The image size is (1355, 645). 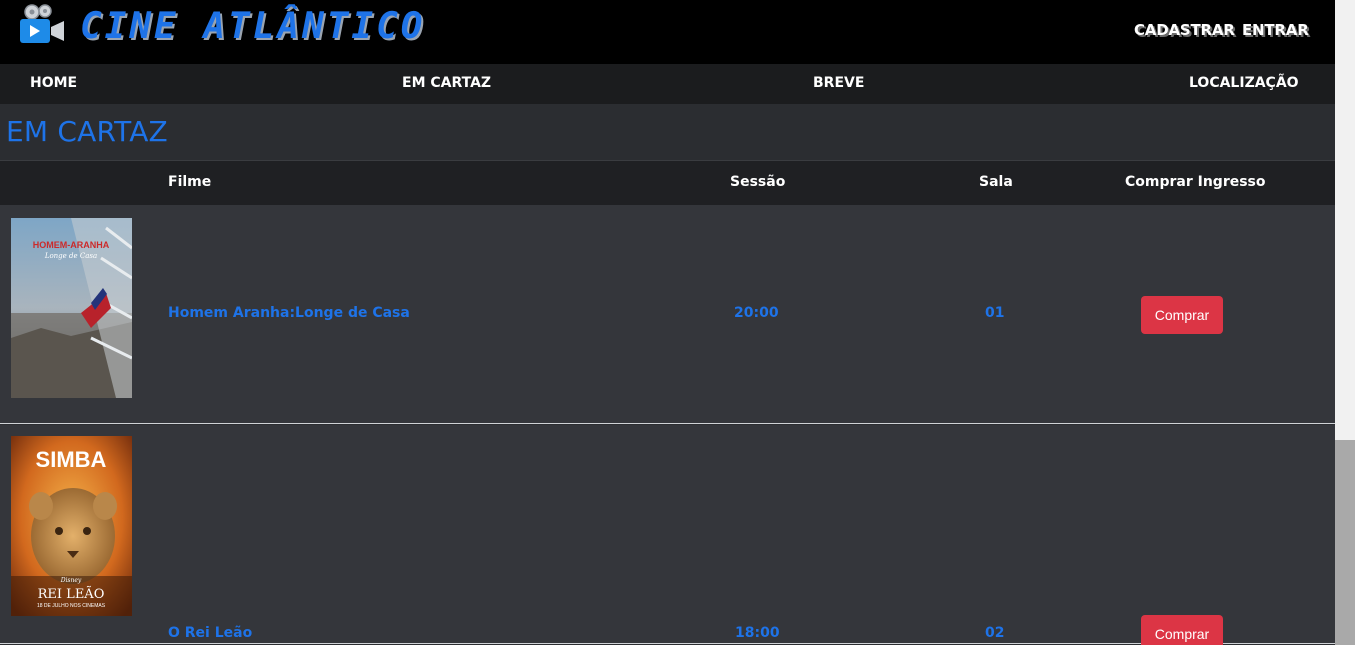 What do you see at coordinates (71, 245) in the screenshot?
I see `poster-heading: HOMEM-ARANHA` at bounding box center [71, 245].